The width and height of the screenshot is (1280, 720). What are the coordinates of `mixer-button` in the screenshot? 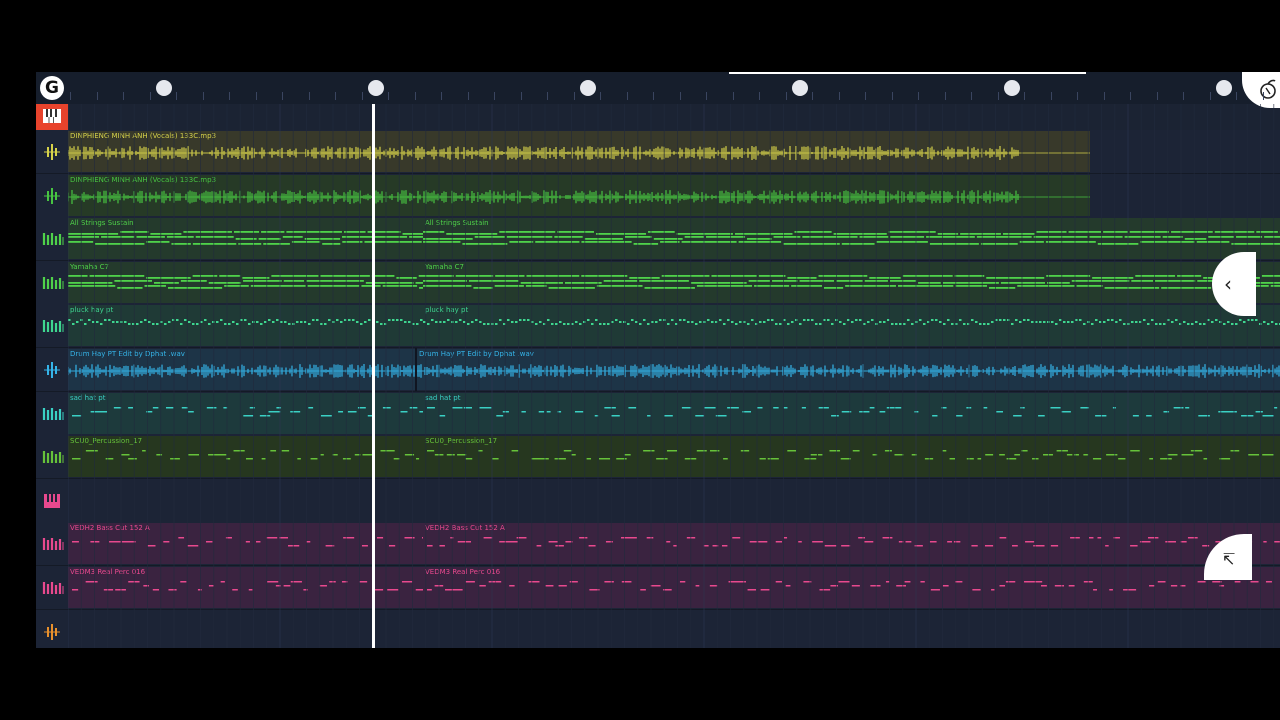 It's located at (52, 117).